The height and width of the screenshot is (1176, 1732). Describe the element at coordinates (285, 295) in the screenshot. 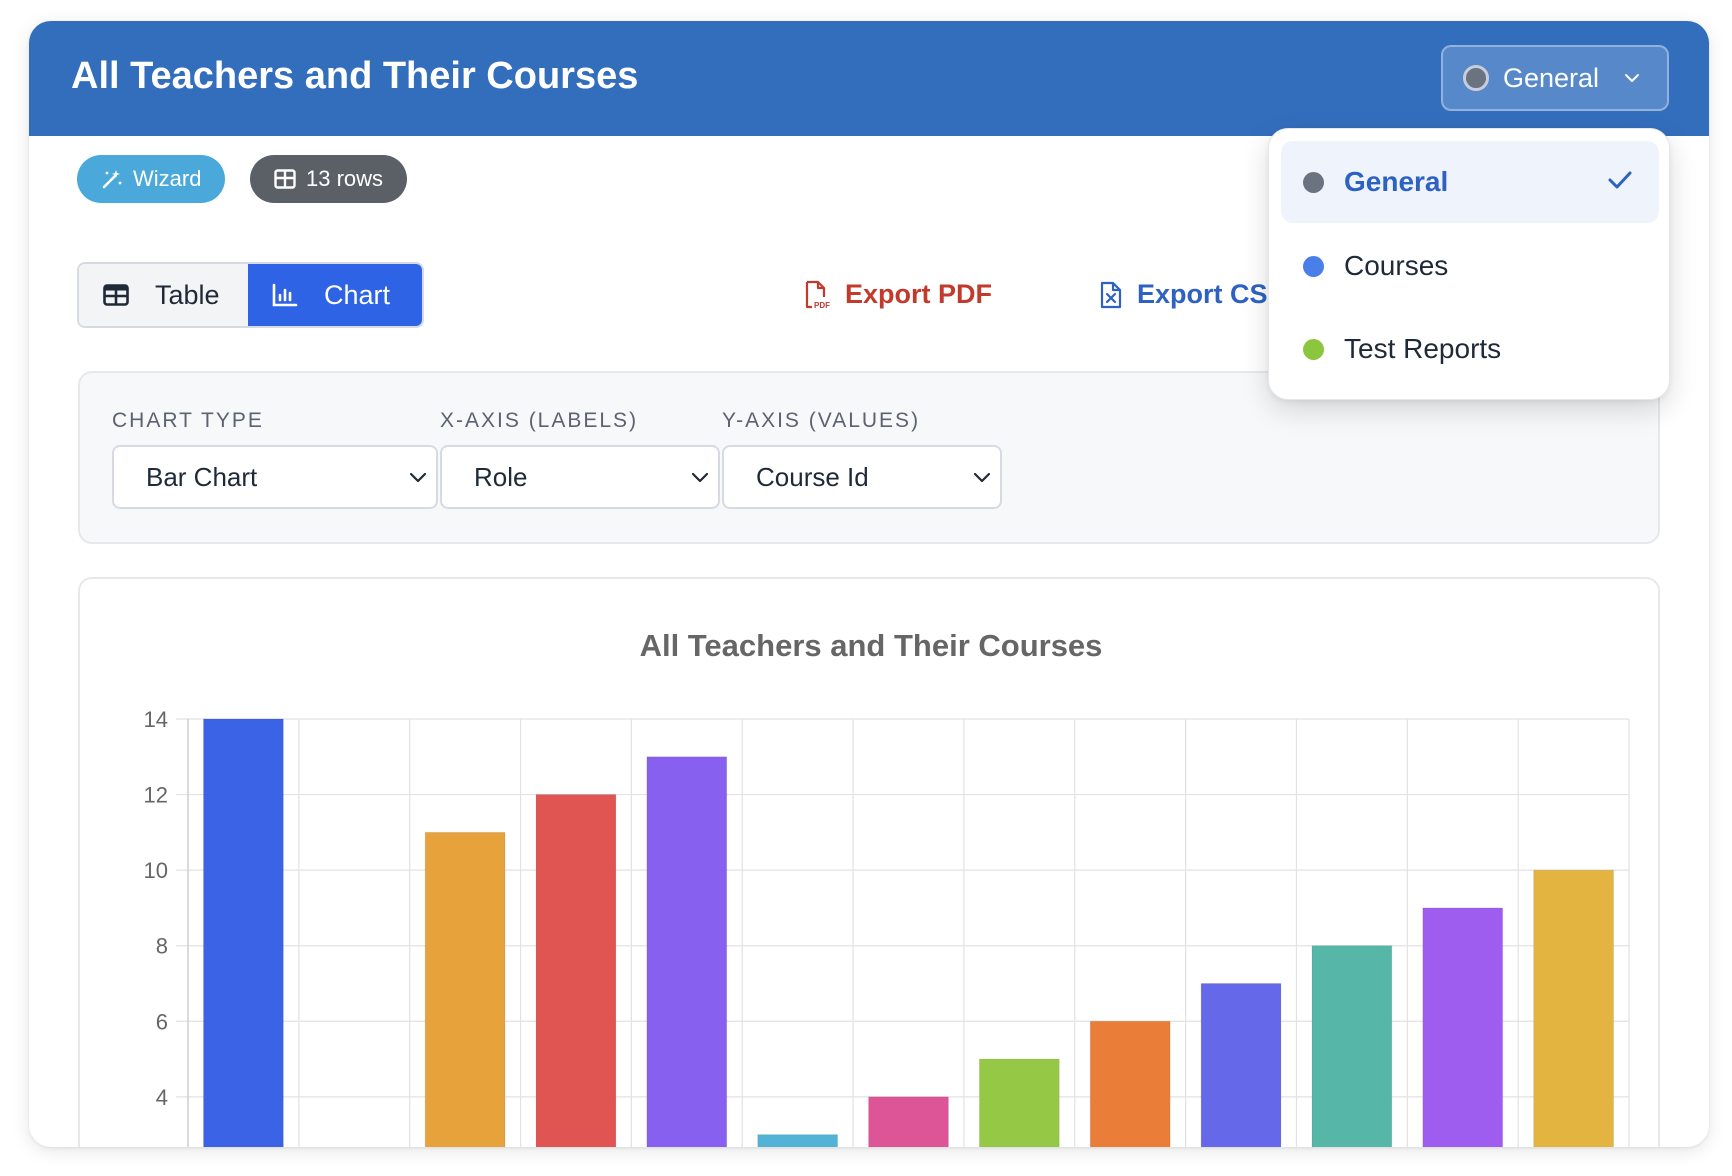

I see `bar-chart-icon` at that location.